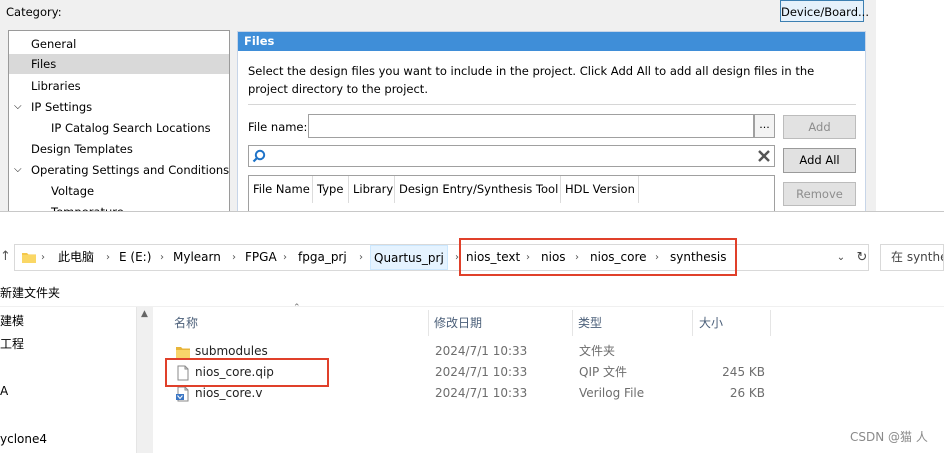  What do you see at coordinates (29, 258) in the screenshot?
I see `folder-icon` at bounding box center [29, 258].